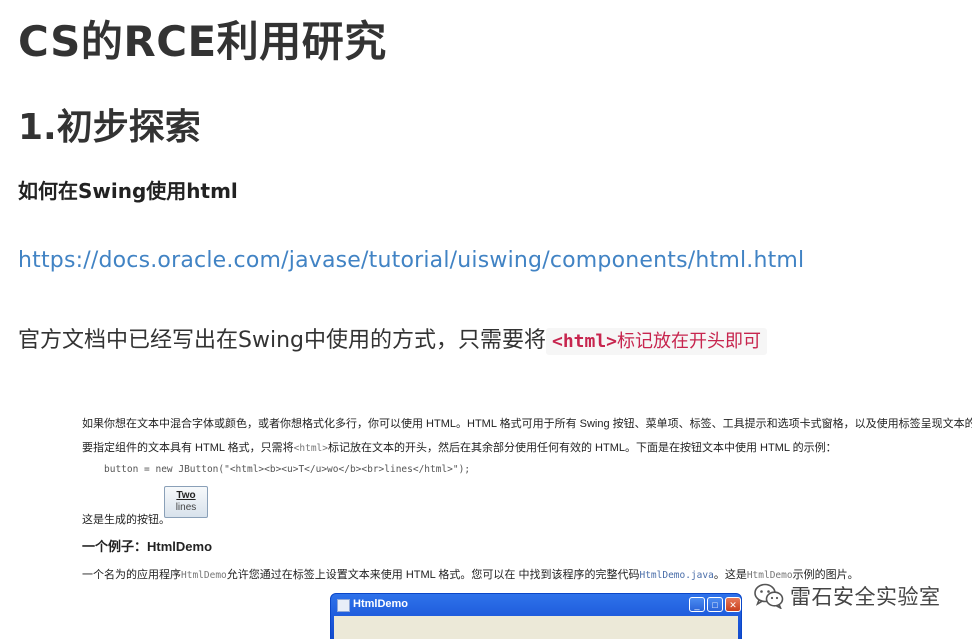 The height and width of the screenshot is (639, 972). What do you see at coordinates (733, 604) in the screenshot?
I see `close-icon: ✕` at bounding box center [733, 604].